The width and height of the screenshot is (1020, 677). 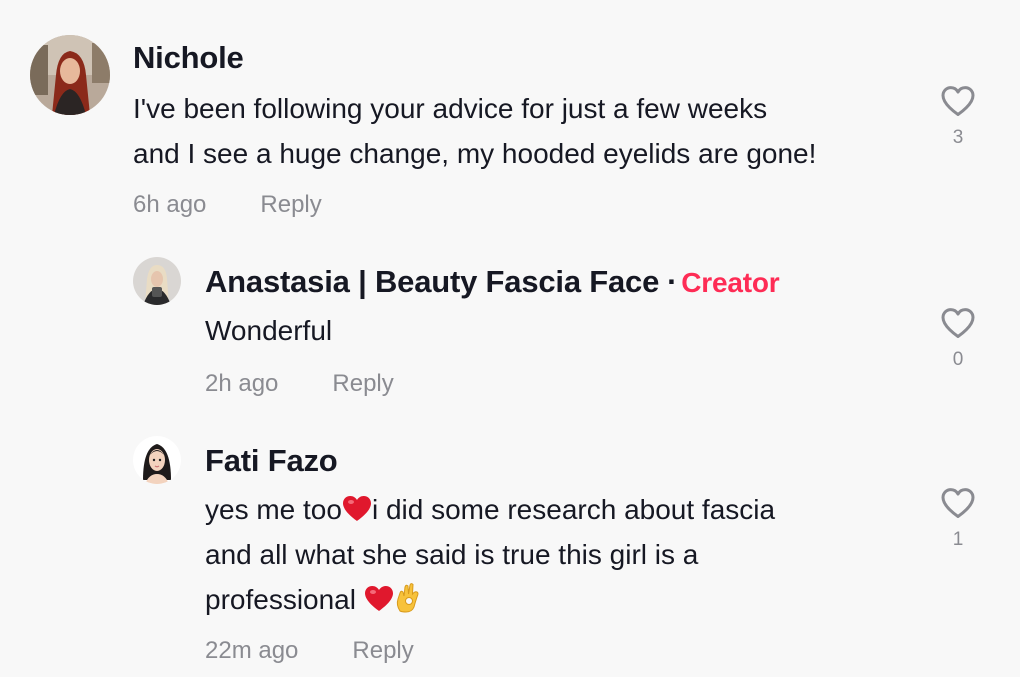 What do you see at coordinates (227, 205) in the screenshot?
I see `comment-meta: 6h ago Reply` at bounding box center [227, 205].